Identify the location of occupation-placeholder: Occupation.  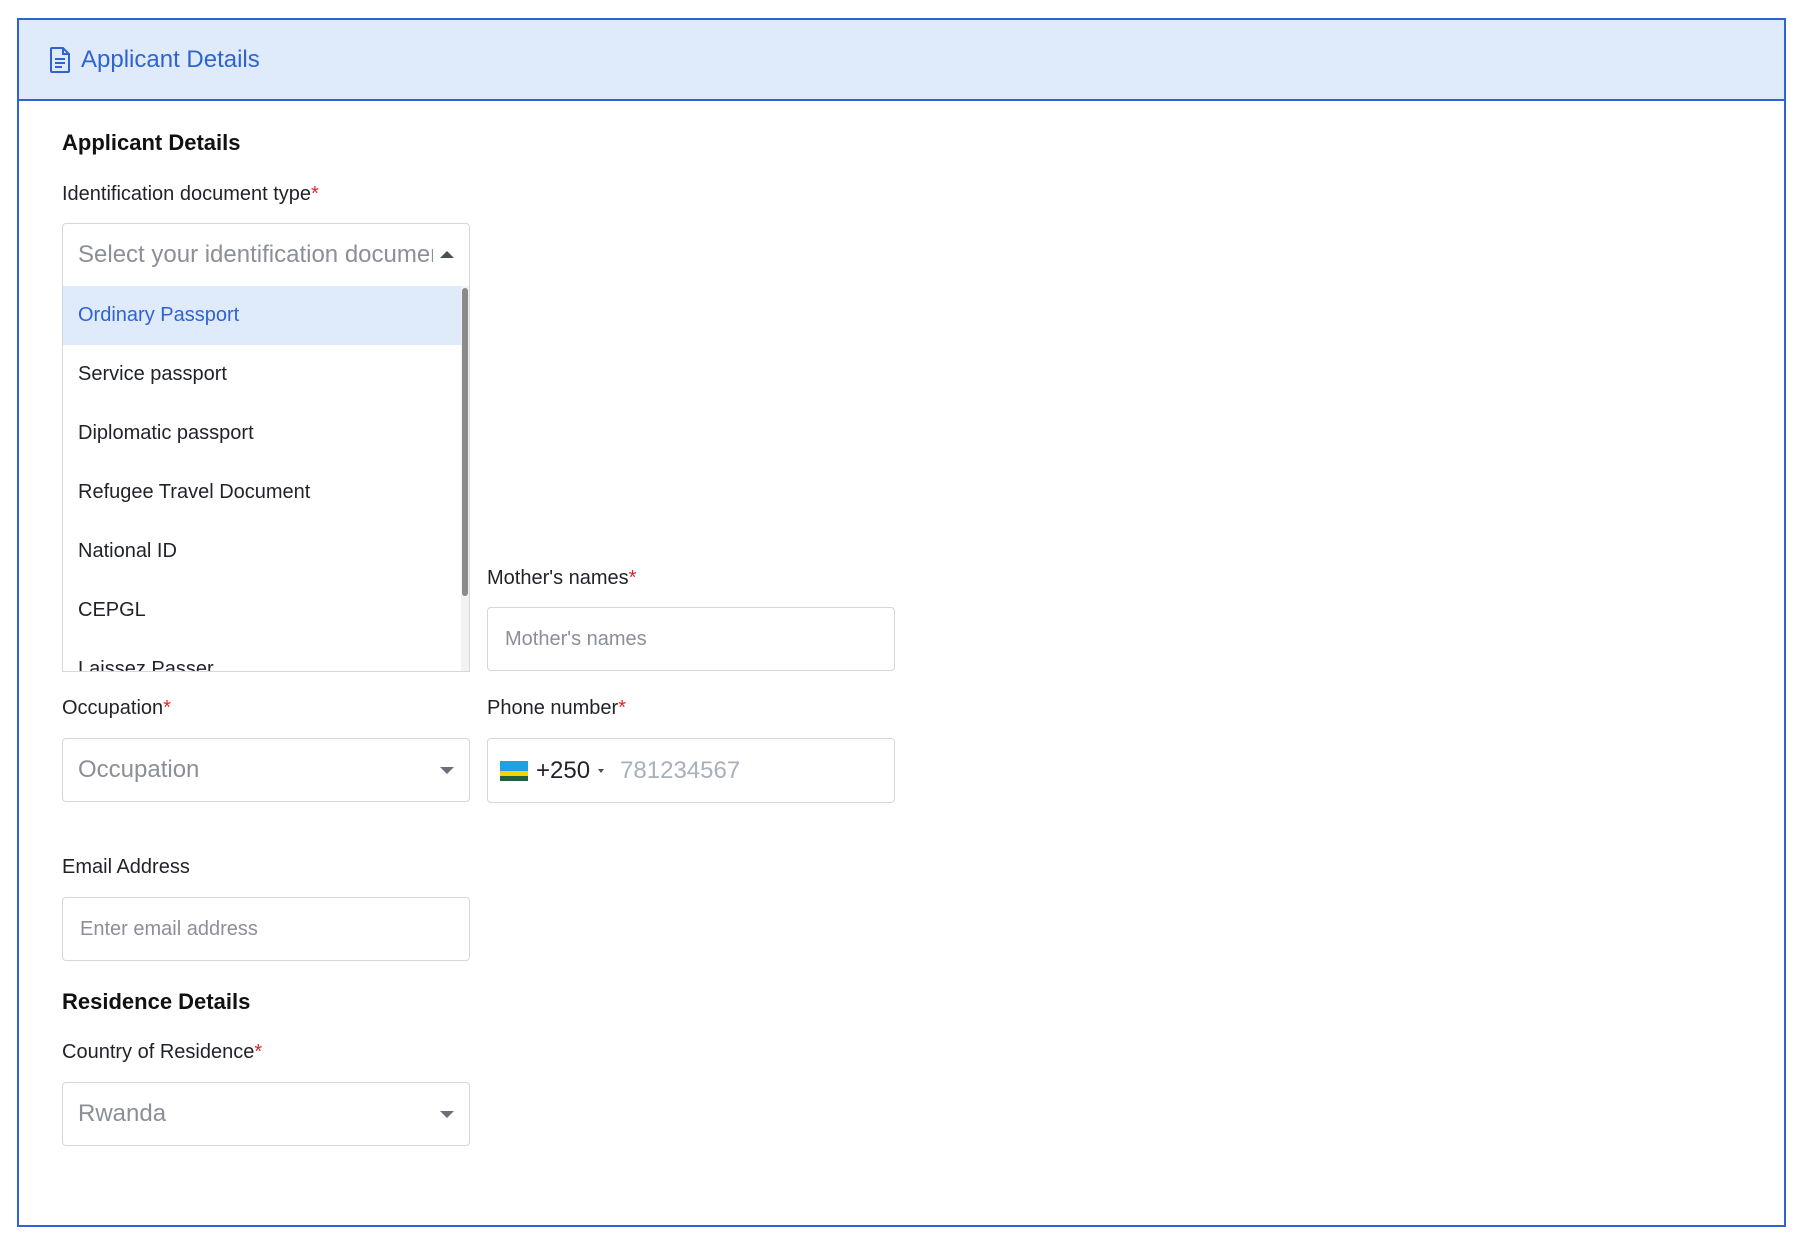
(139, 769).